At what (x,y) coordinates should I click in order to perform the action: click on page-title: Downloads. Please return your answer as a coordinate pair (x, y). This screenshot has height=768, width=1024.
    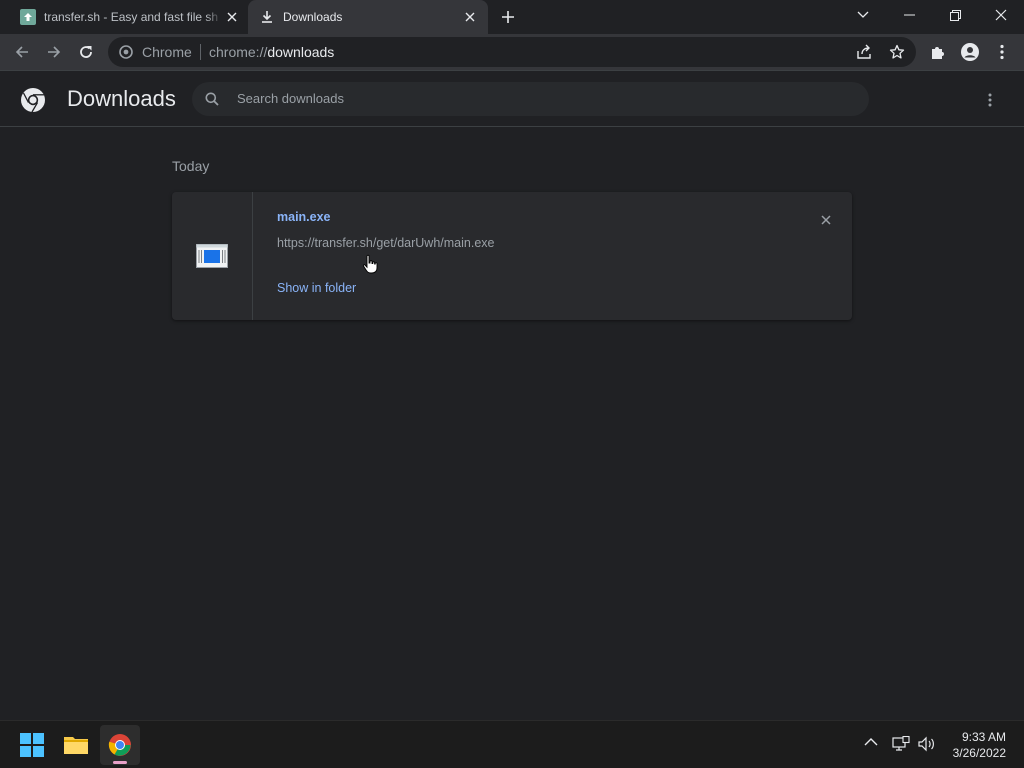
    Looking at the image, I should click on (121, 98).